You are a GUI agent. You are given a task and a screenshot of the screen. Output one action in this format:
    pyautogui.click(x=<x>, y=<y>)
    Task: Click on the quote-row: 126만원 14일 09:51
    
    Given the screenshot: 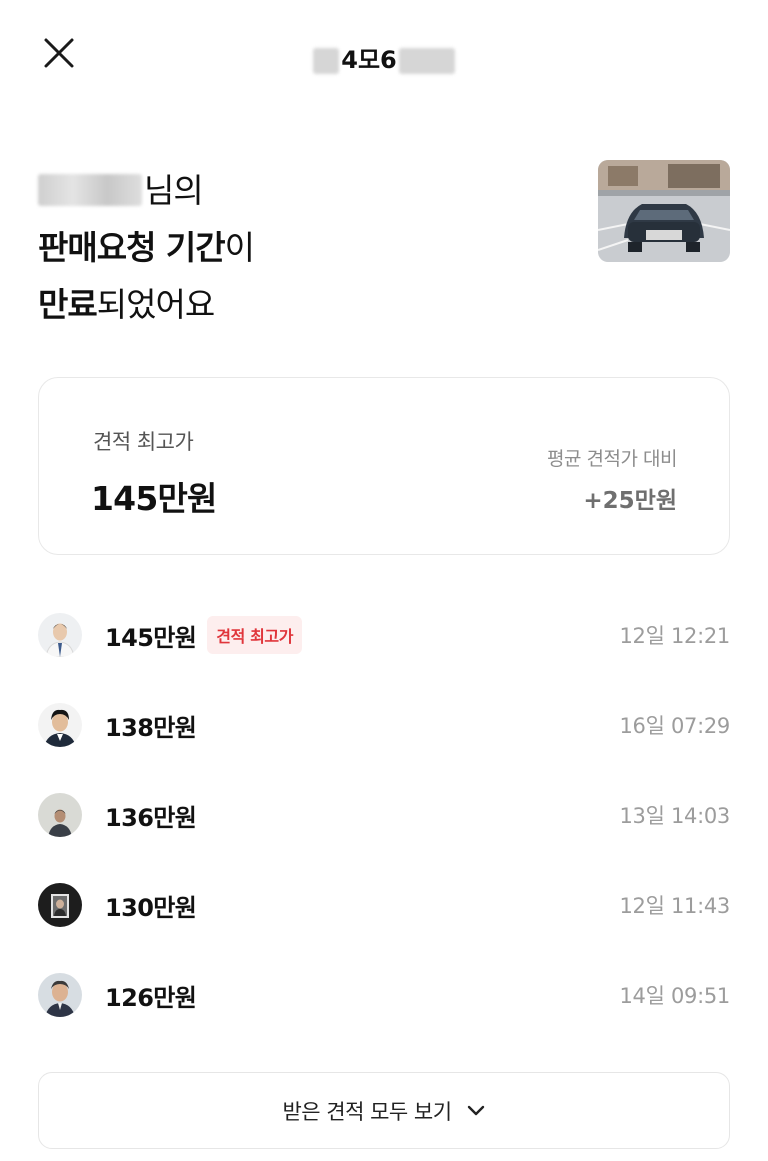 What is the action you would take?
    pyautogui.click(x=384, y=995)
    